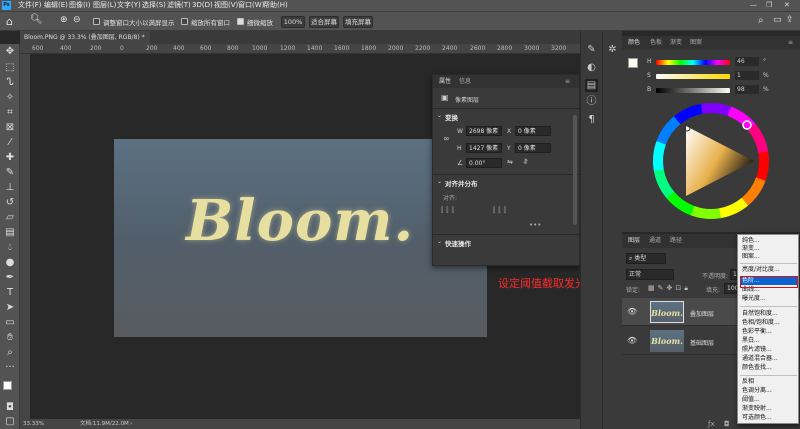 The width and height of the screenshot is (800, 429). I want to click on menu-3d: 3D(D), so click(202, 5).